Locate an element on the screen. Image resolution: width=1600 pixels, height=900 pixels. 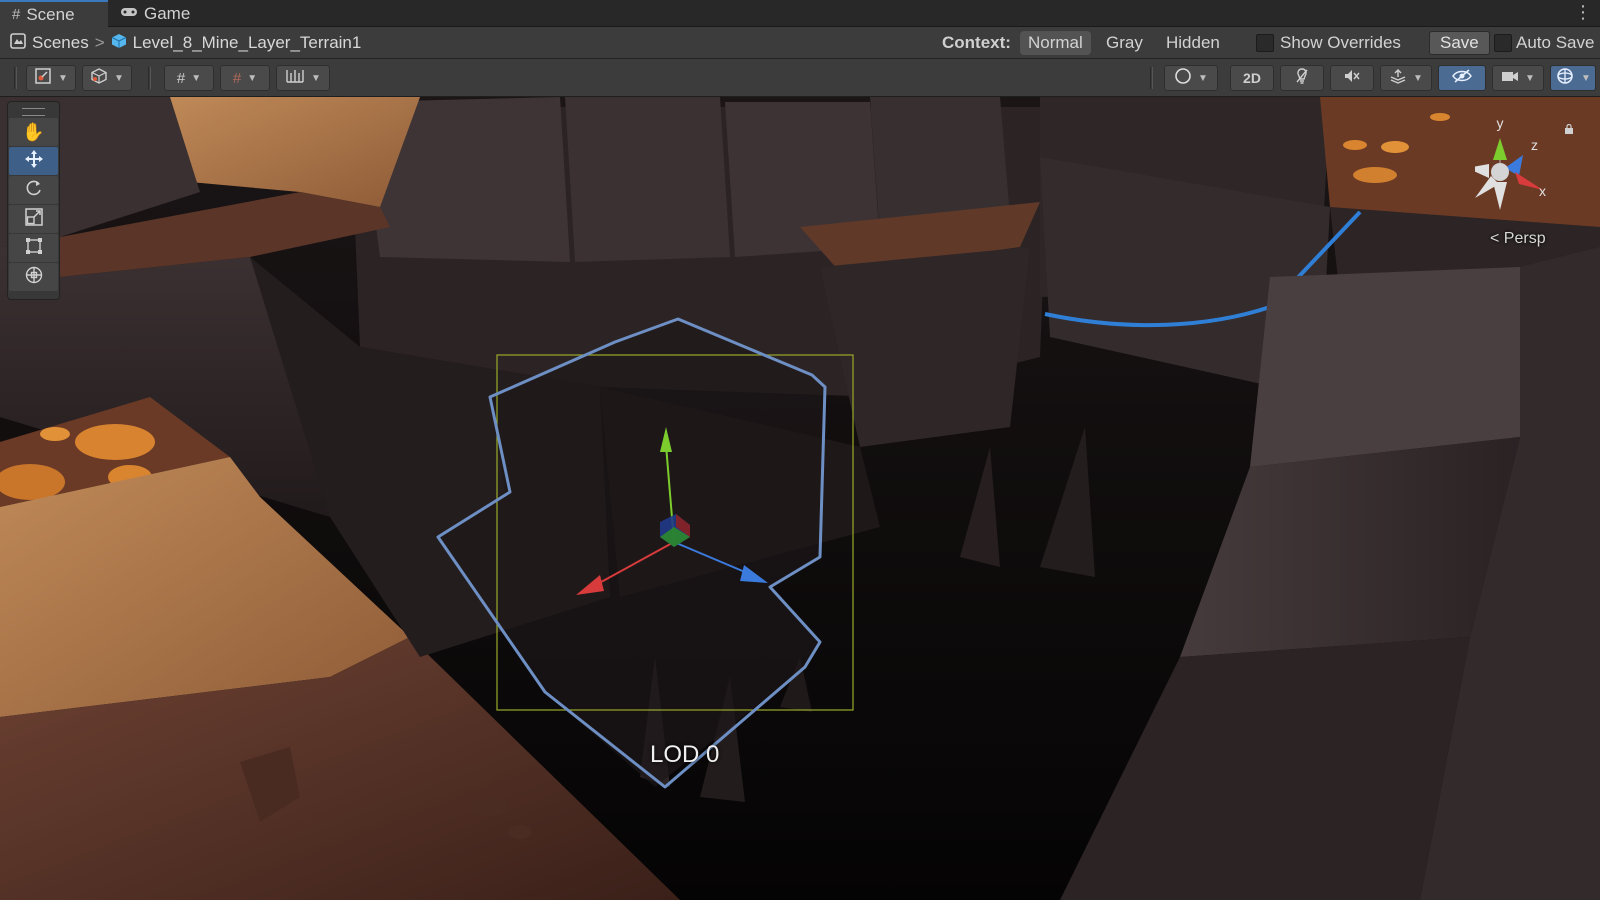
pivot-icon is located at coordinates (43, 78).